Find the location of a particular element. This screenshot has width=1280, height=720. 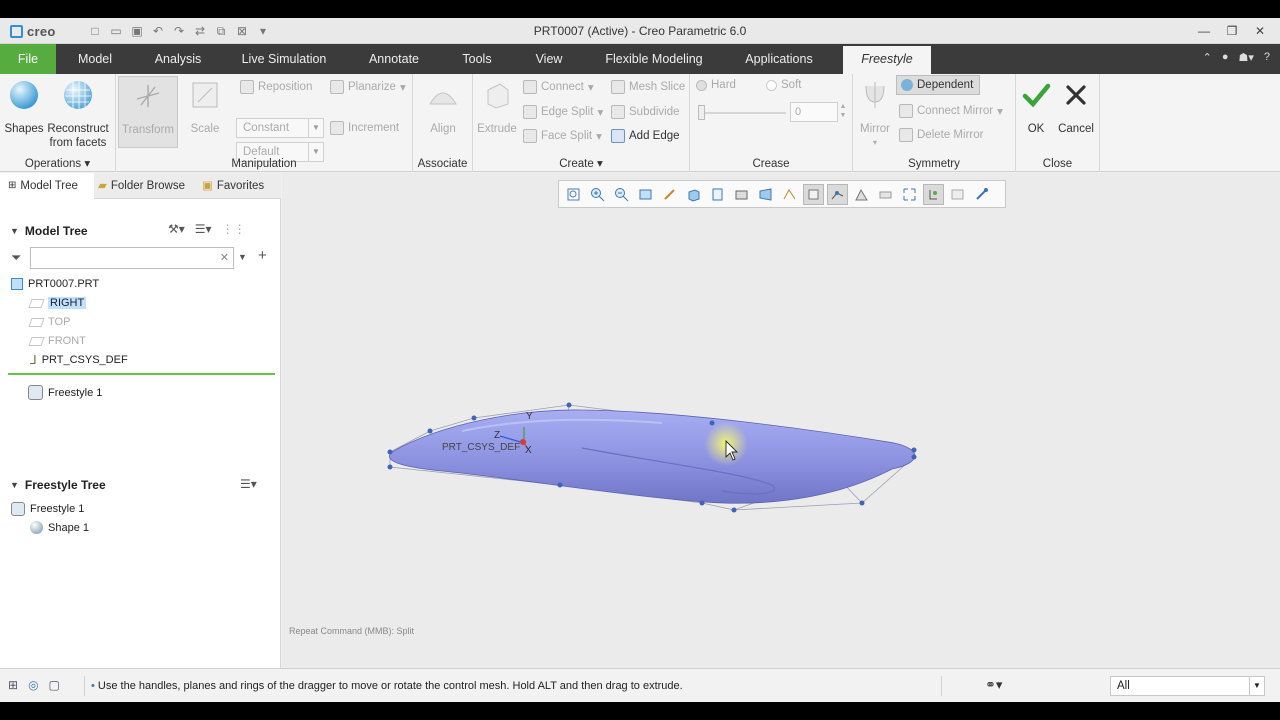

regenerate-icon: ⇄ is located at coordinates (200, 31).